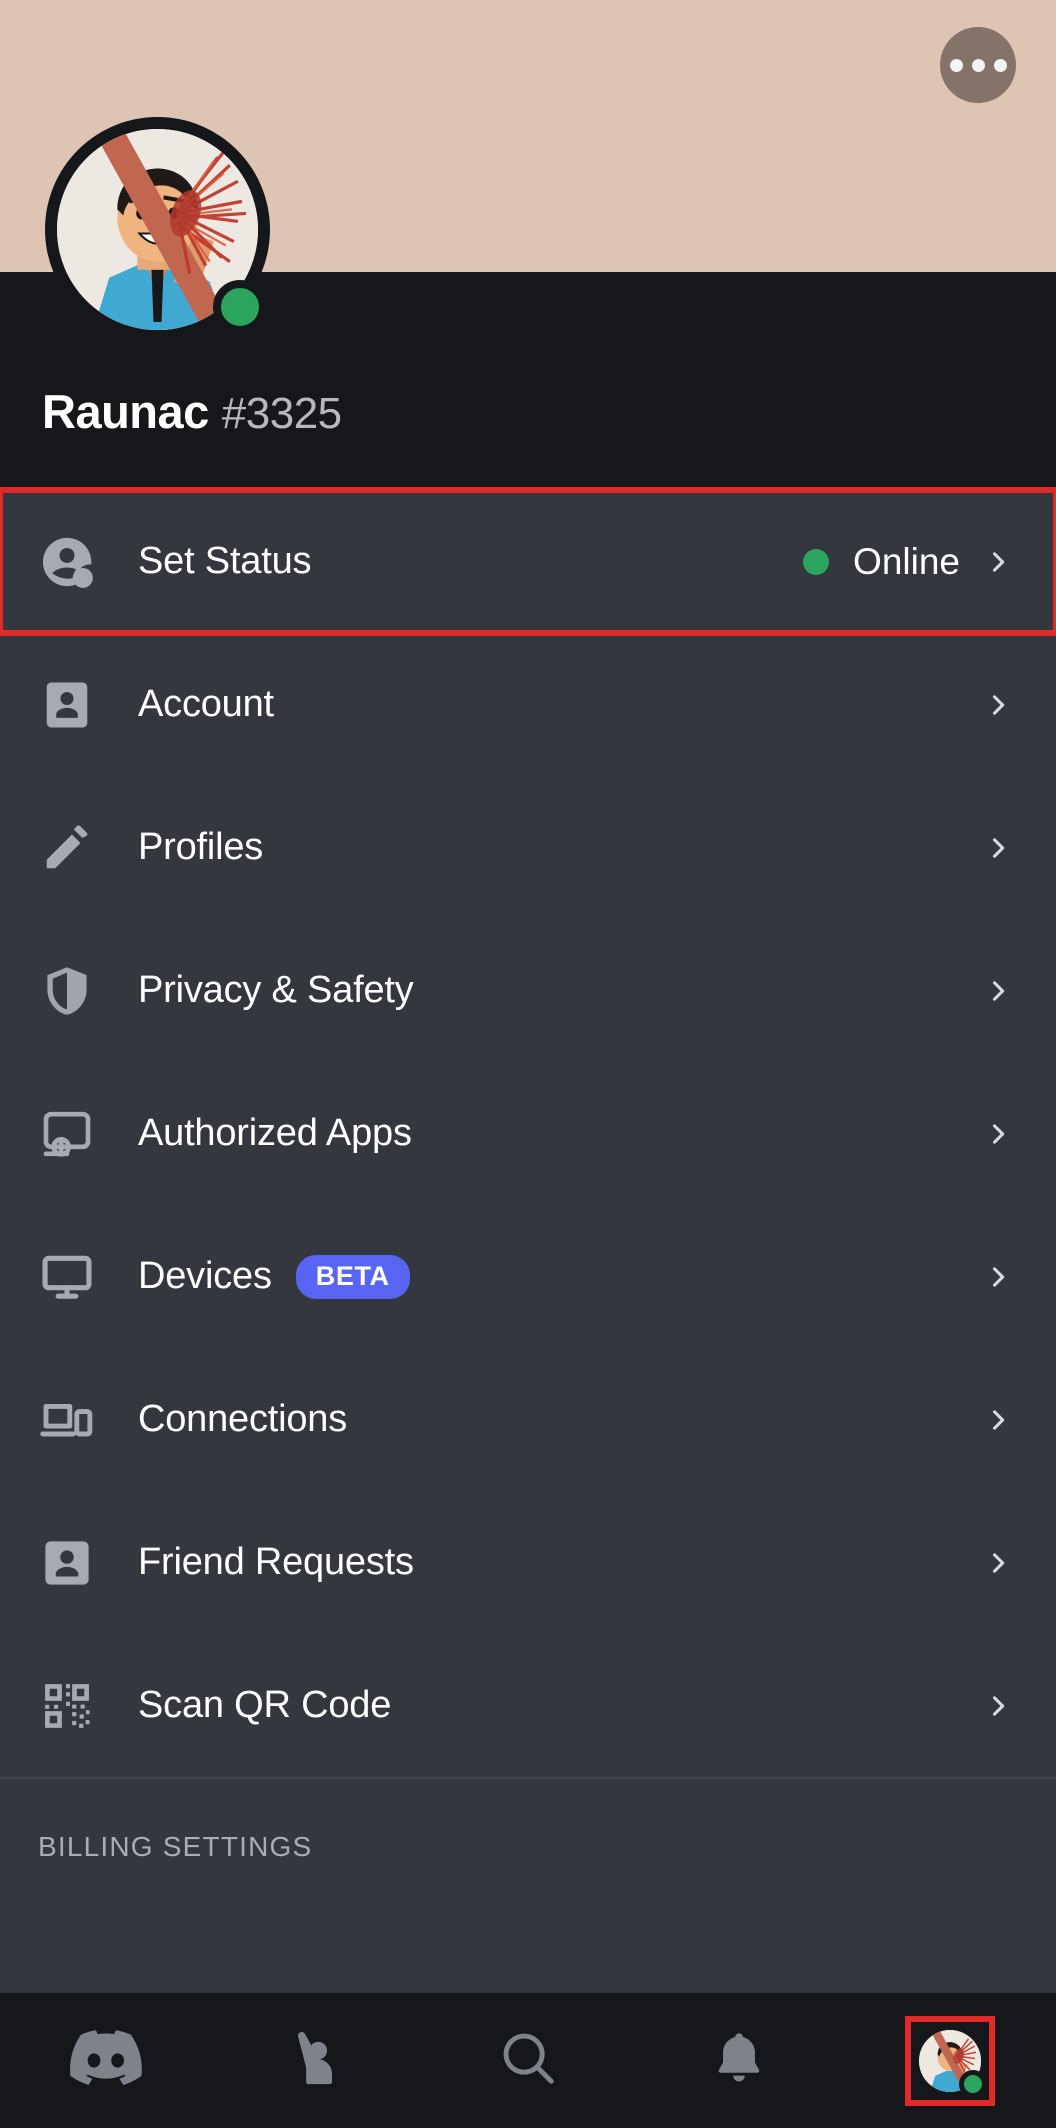 The image size is (1056, 2128). Describe the element at coordinates (528, 1133) in the screenshot. I see `settings-row-authorized-apps: Authorized Apps` at that location.